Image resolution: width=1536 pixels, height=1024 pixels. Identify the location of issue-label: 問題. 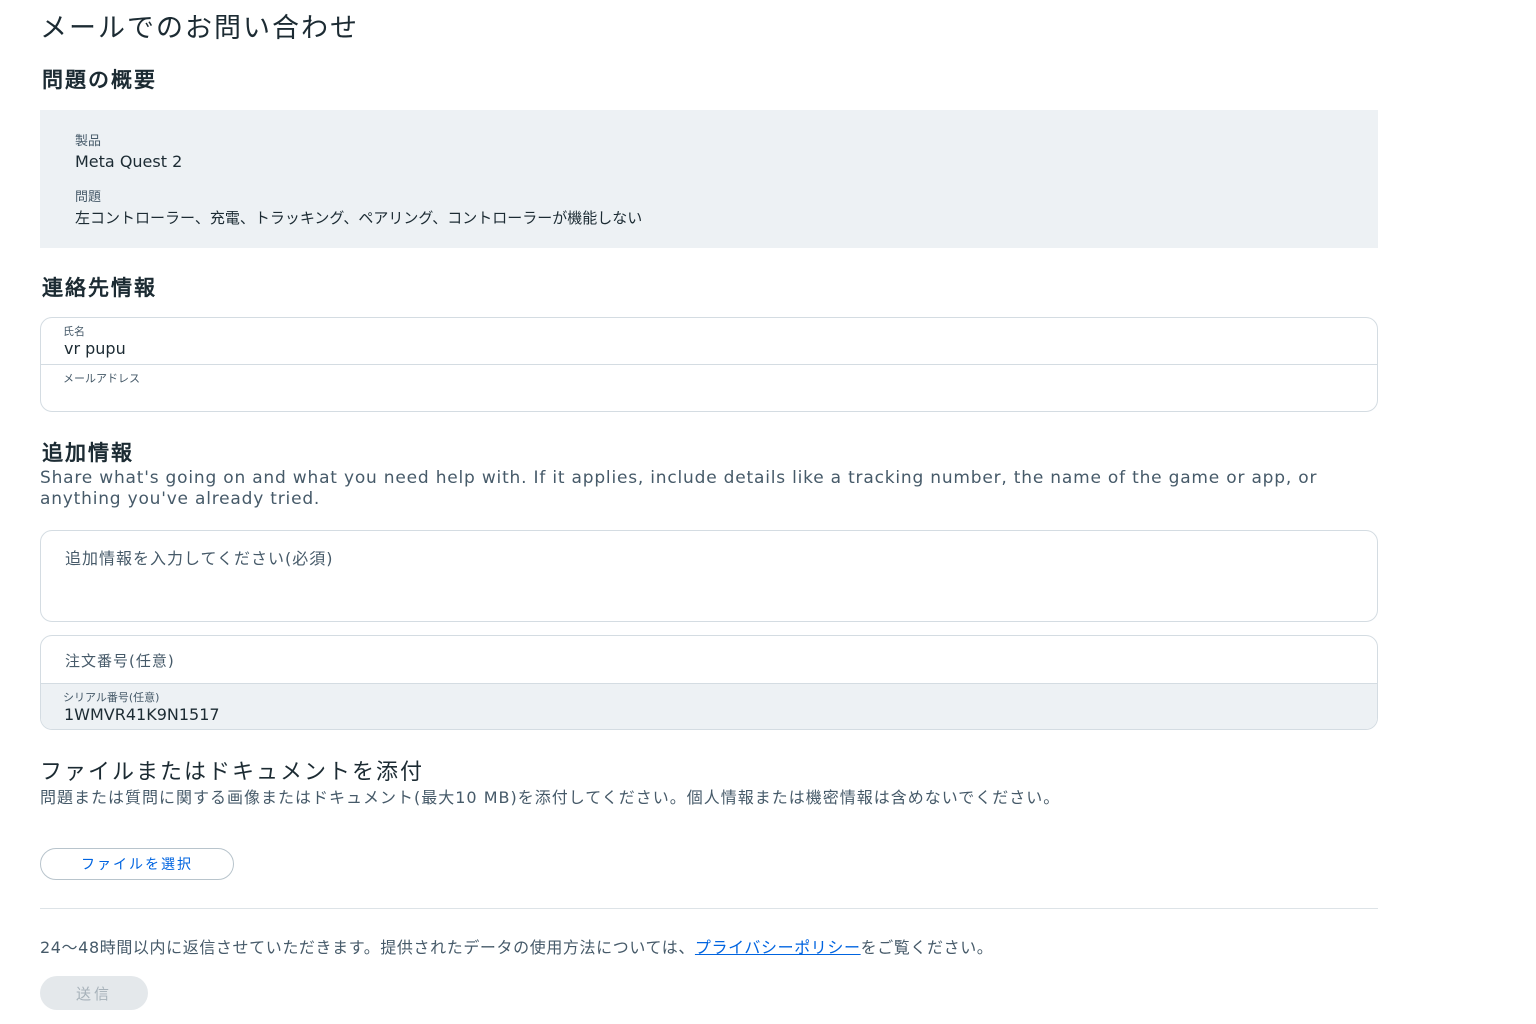
(88, 197).